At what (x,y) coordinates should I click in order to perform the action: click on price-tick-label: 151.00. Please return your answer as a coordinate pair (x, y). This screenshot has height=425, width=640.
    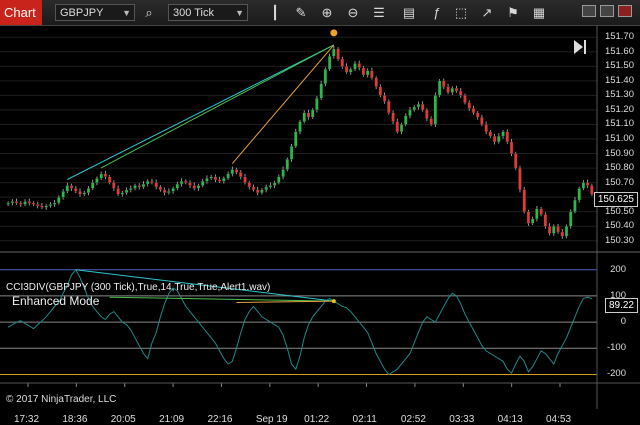
    Looking at the image, I should click on (619, 138).